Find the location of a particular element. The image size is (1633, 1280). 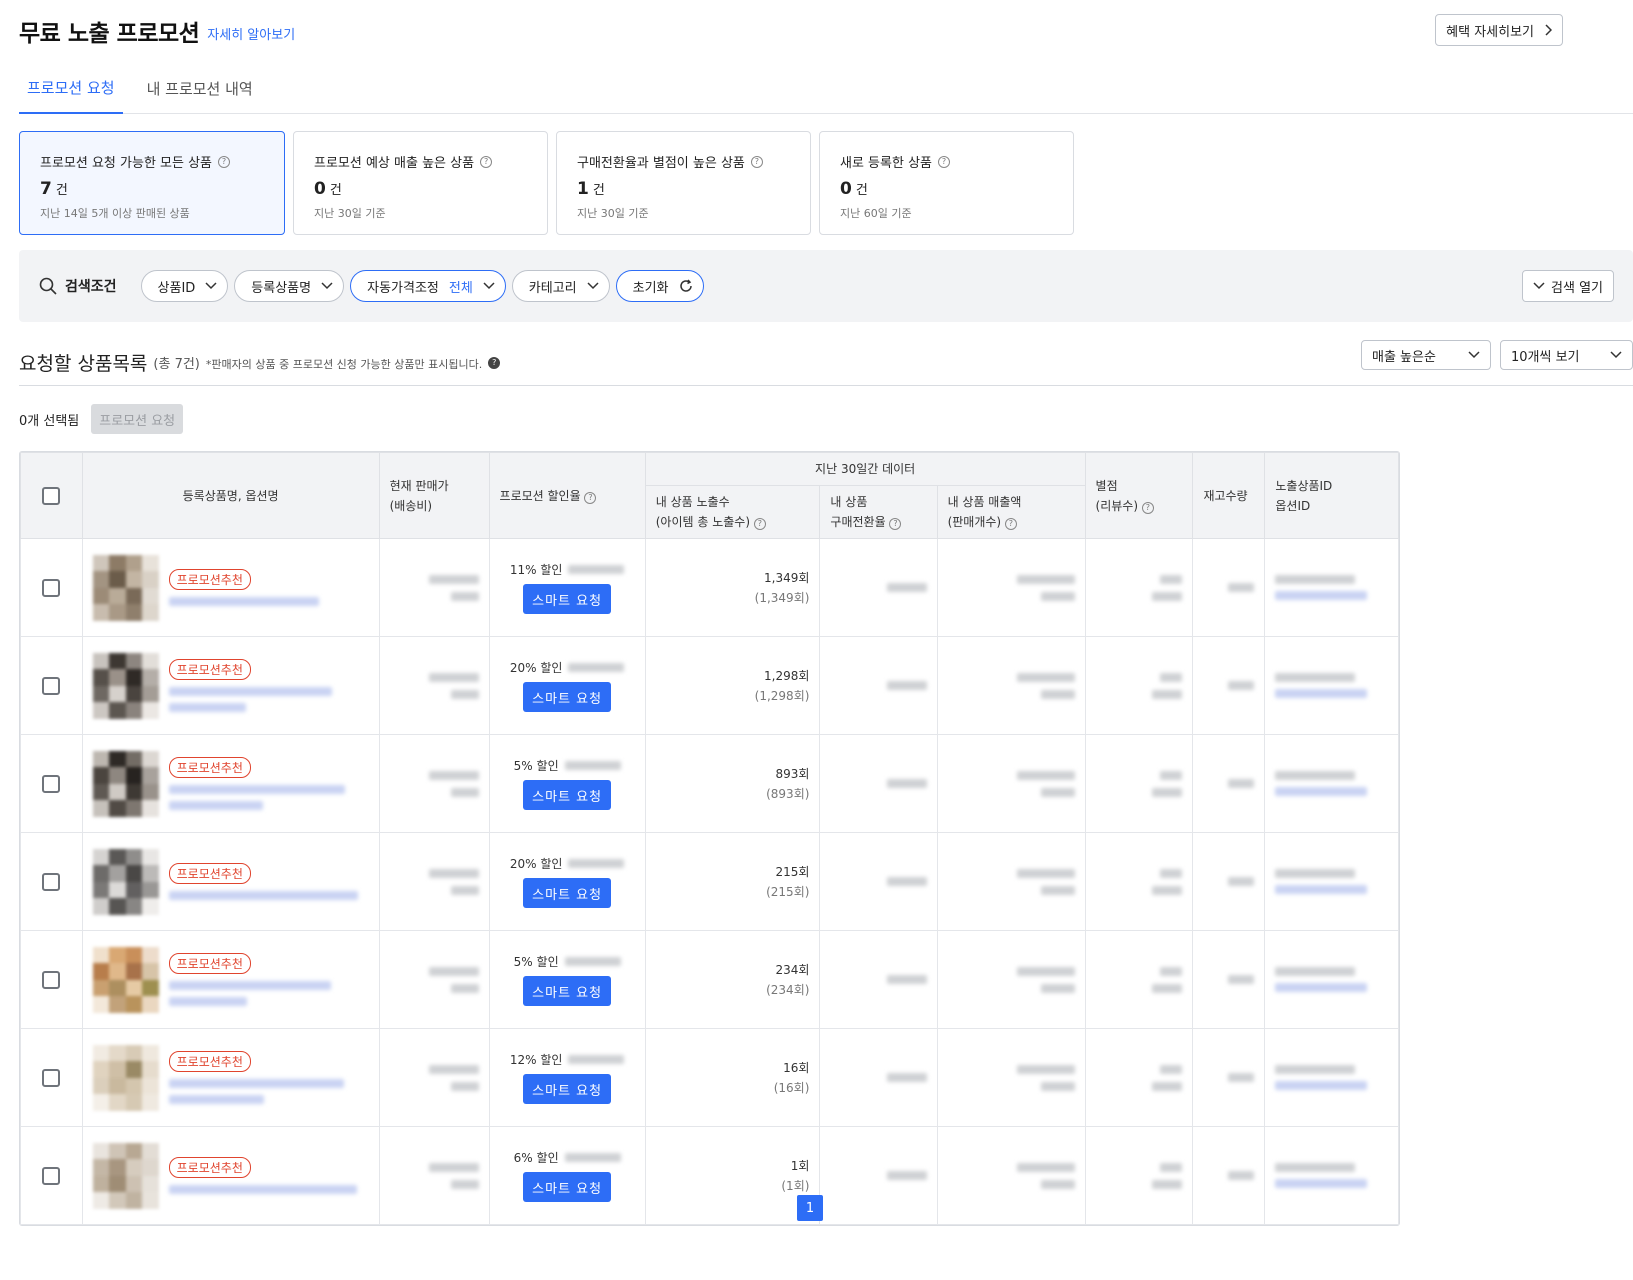

review-count is located at coordinates (1167, 890).